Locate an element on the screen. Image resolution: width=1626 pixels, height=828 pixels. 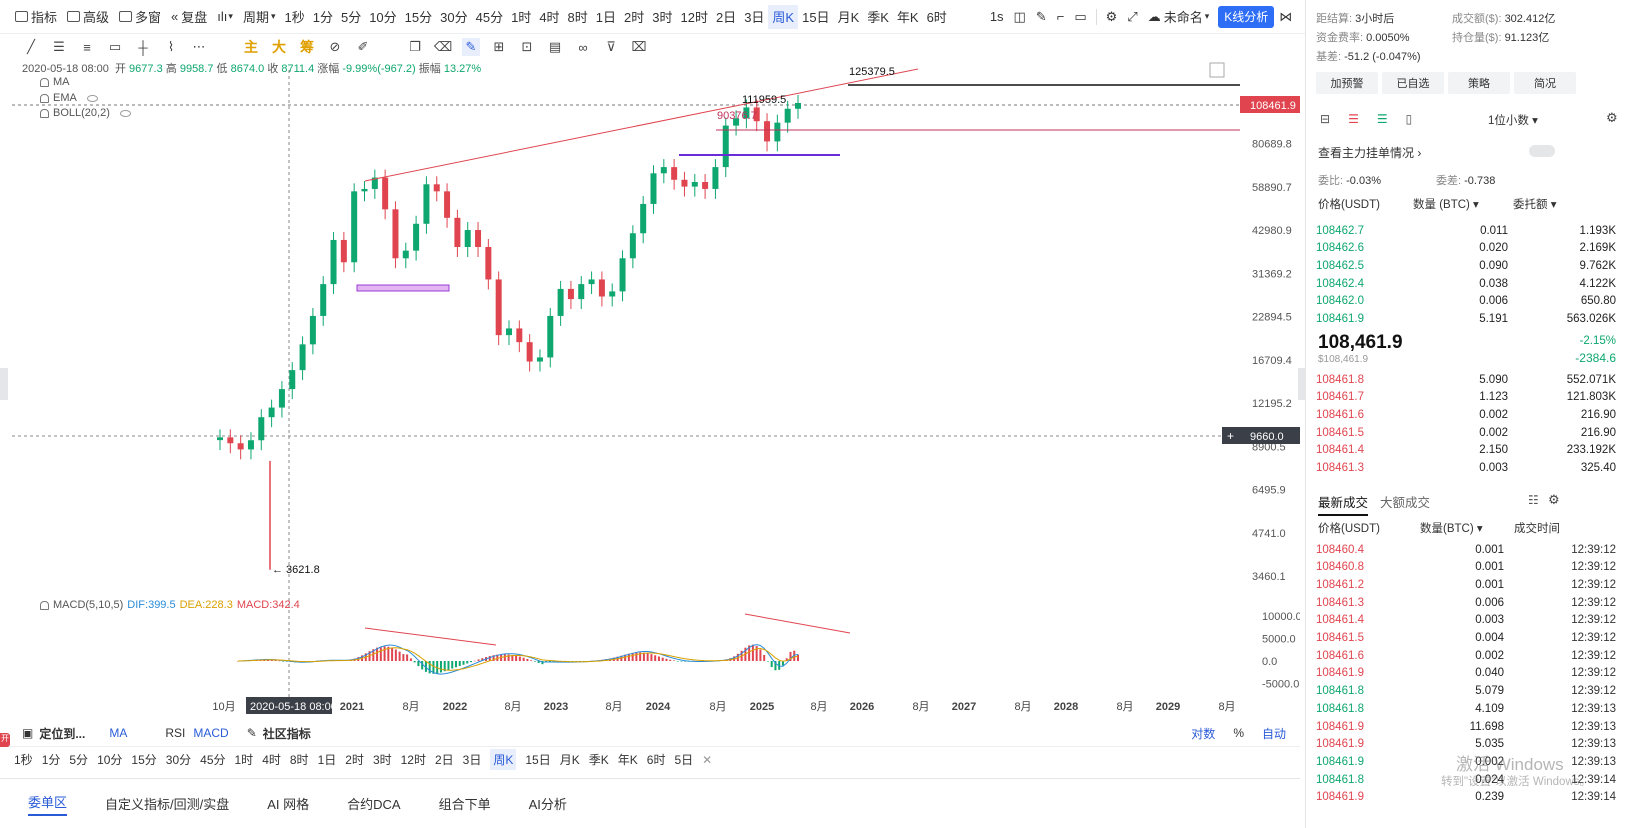
orderbook-row: 108462.6 0.020 2.169K is located at coordinates (1466, 248).